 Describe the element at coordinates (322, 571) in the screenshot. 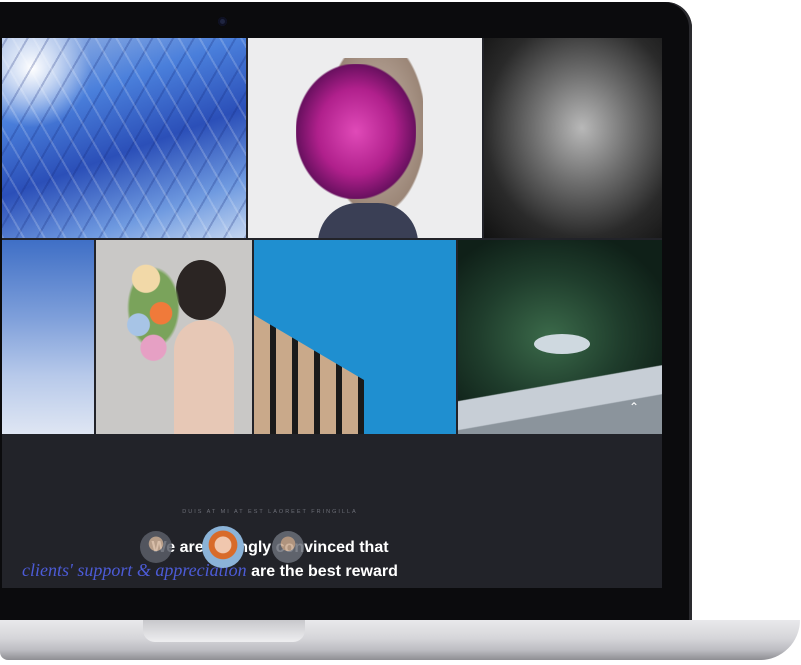

I see `headline-rest: are the best reward` at that location.